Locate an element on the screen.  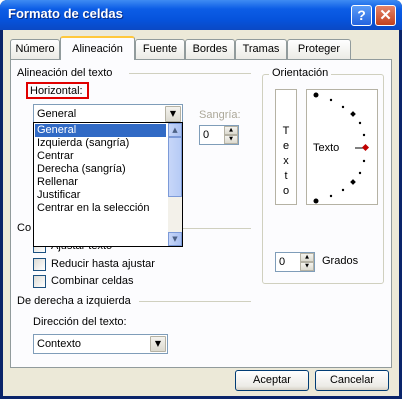
merge-cells-checkbox is located at coordinates (39, 281).